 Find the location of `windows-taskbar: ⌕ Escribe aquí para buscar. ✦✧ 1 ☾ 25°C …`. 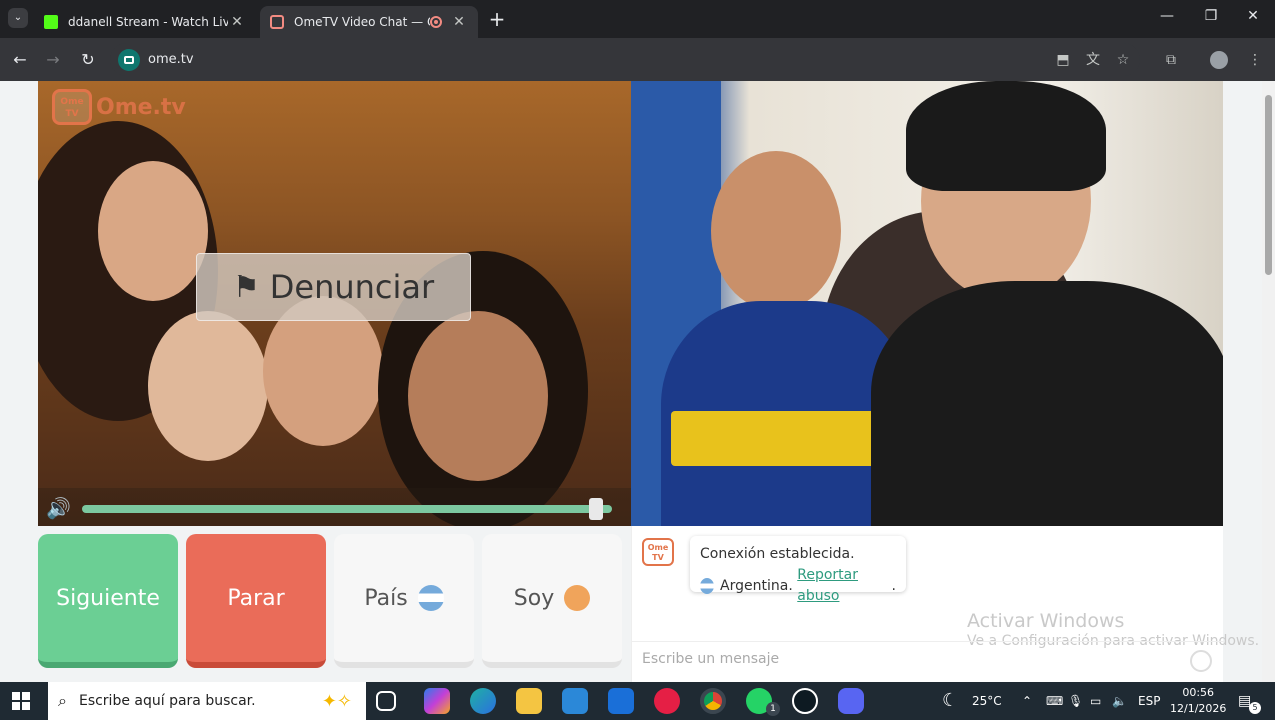

windows-taskbar: ⌕ Escribe aquí para buscar. ✦✧ 1 ☾ 25°C … is located at coordinates (637, 701).